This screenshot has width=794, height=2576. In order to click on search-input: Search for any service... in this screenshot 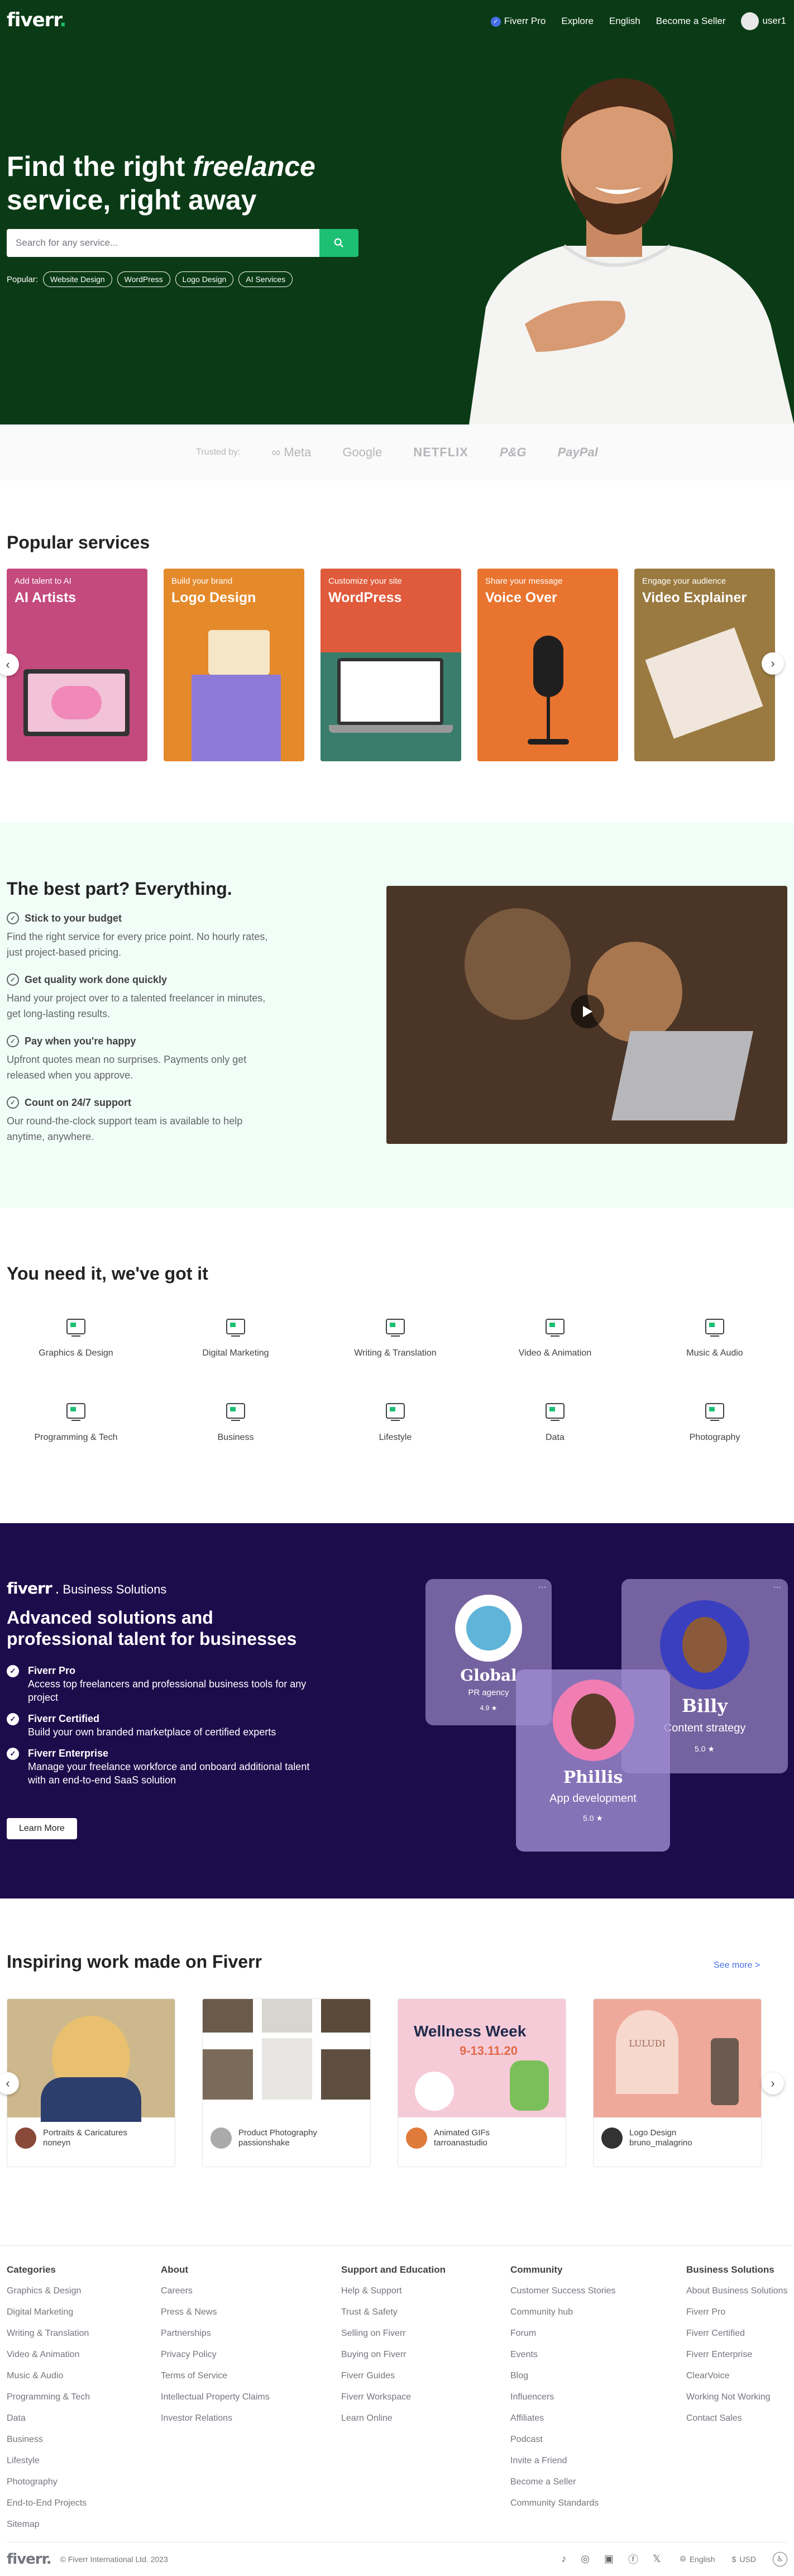, I will do `click(163, 243)`.